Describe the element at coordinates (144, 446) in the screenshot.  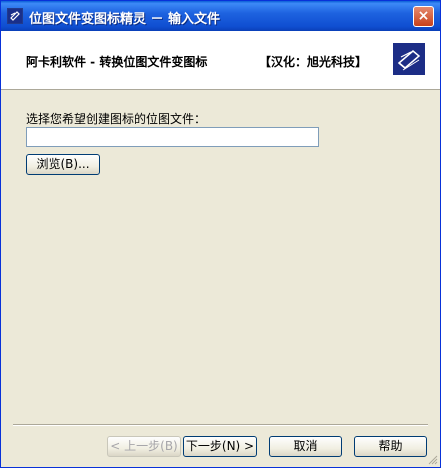
I see `back-button: < 上一步(B)` at that location.